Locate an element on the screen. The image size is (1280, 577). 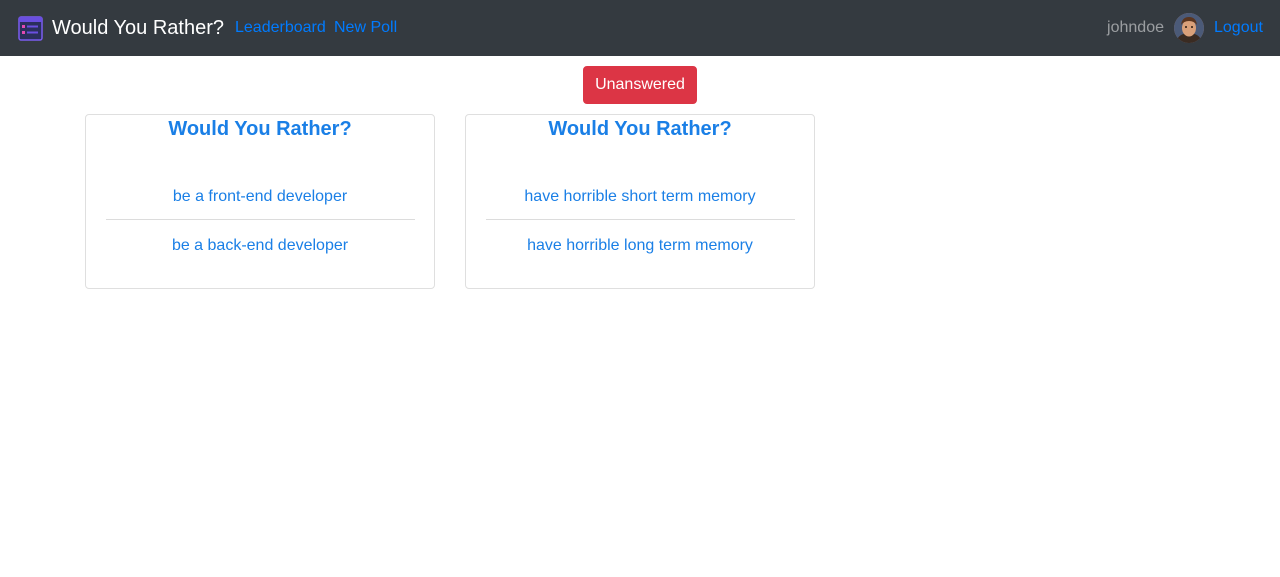
question-option-one: have horrible short term memory is located at coordinates (640, 197).